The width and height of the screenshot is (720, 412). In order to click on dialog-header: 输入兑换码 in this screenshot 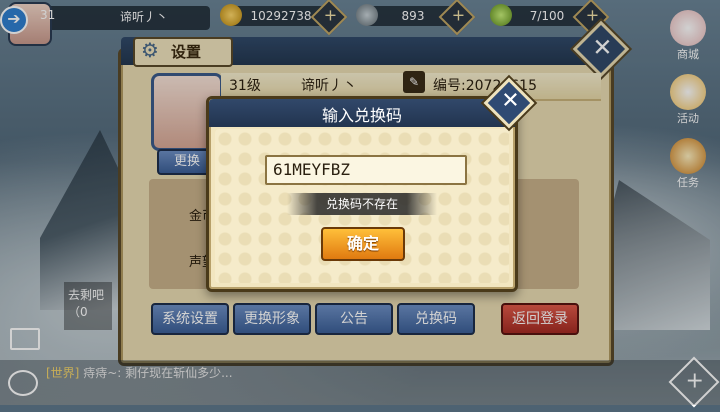, I will do `click(362, 113)`.